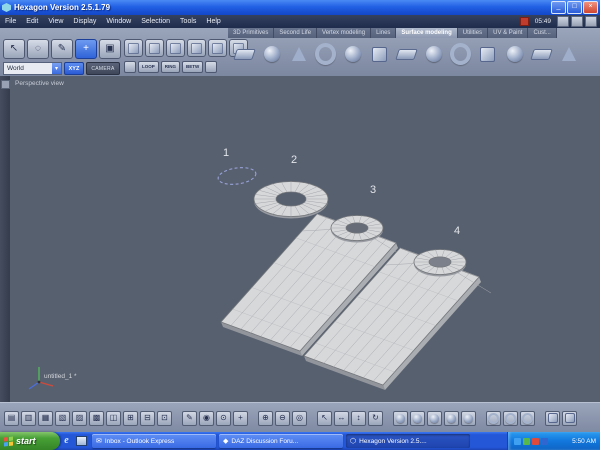  What do you see at coordinates (32, 68) in the screenshot?
I see `world-selector: World ▾` at bounding box center [32, 68].